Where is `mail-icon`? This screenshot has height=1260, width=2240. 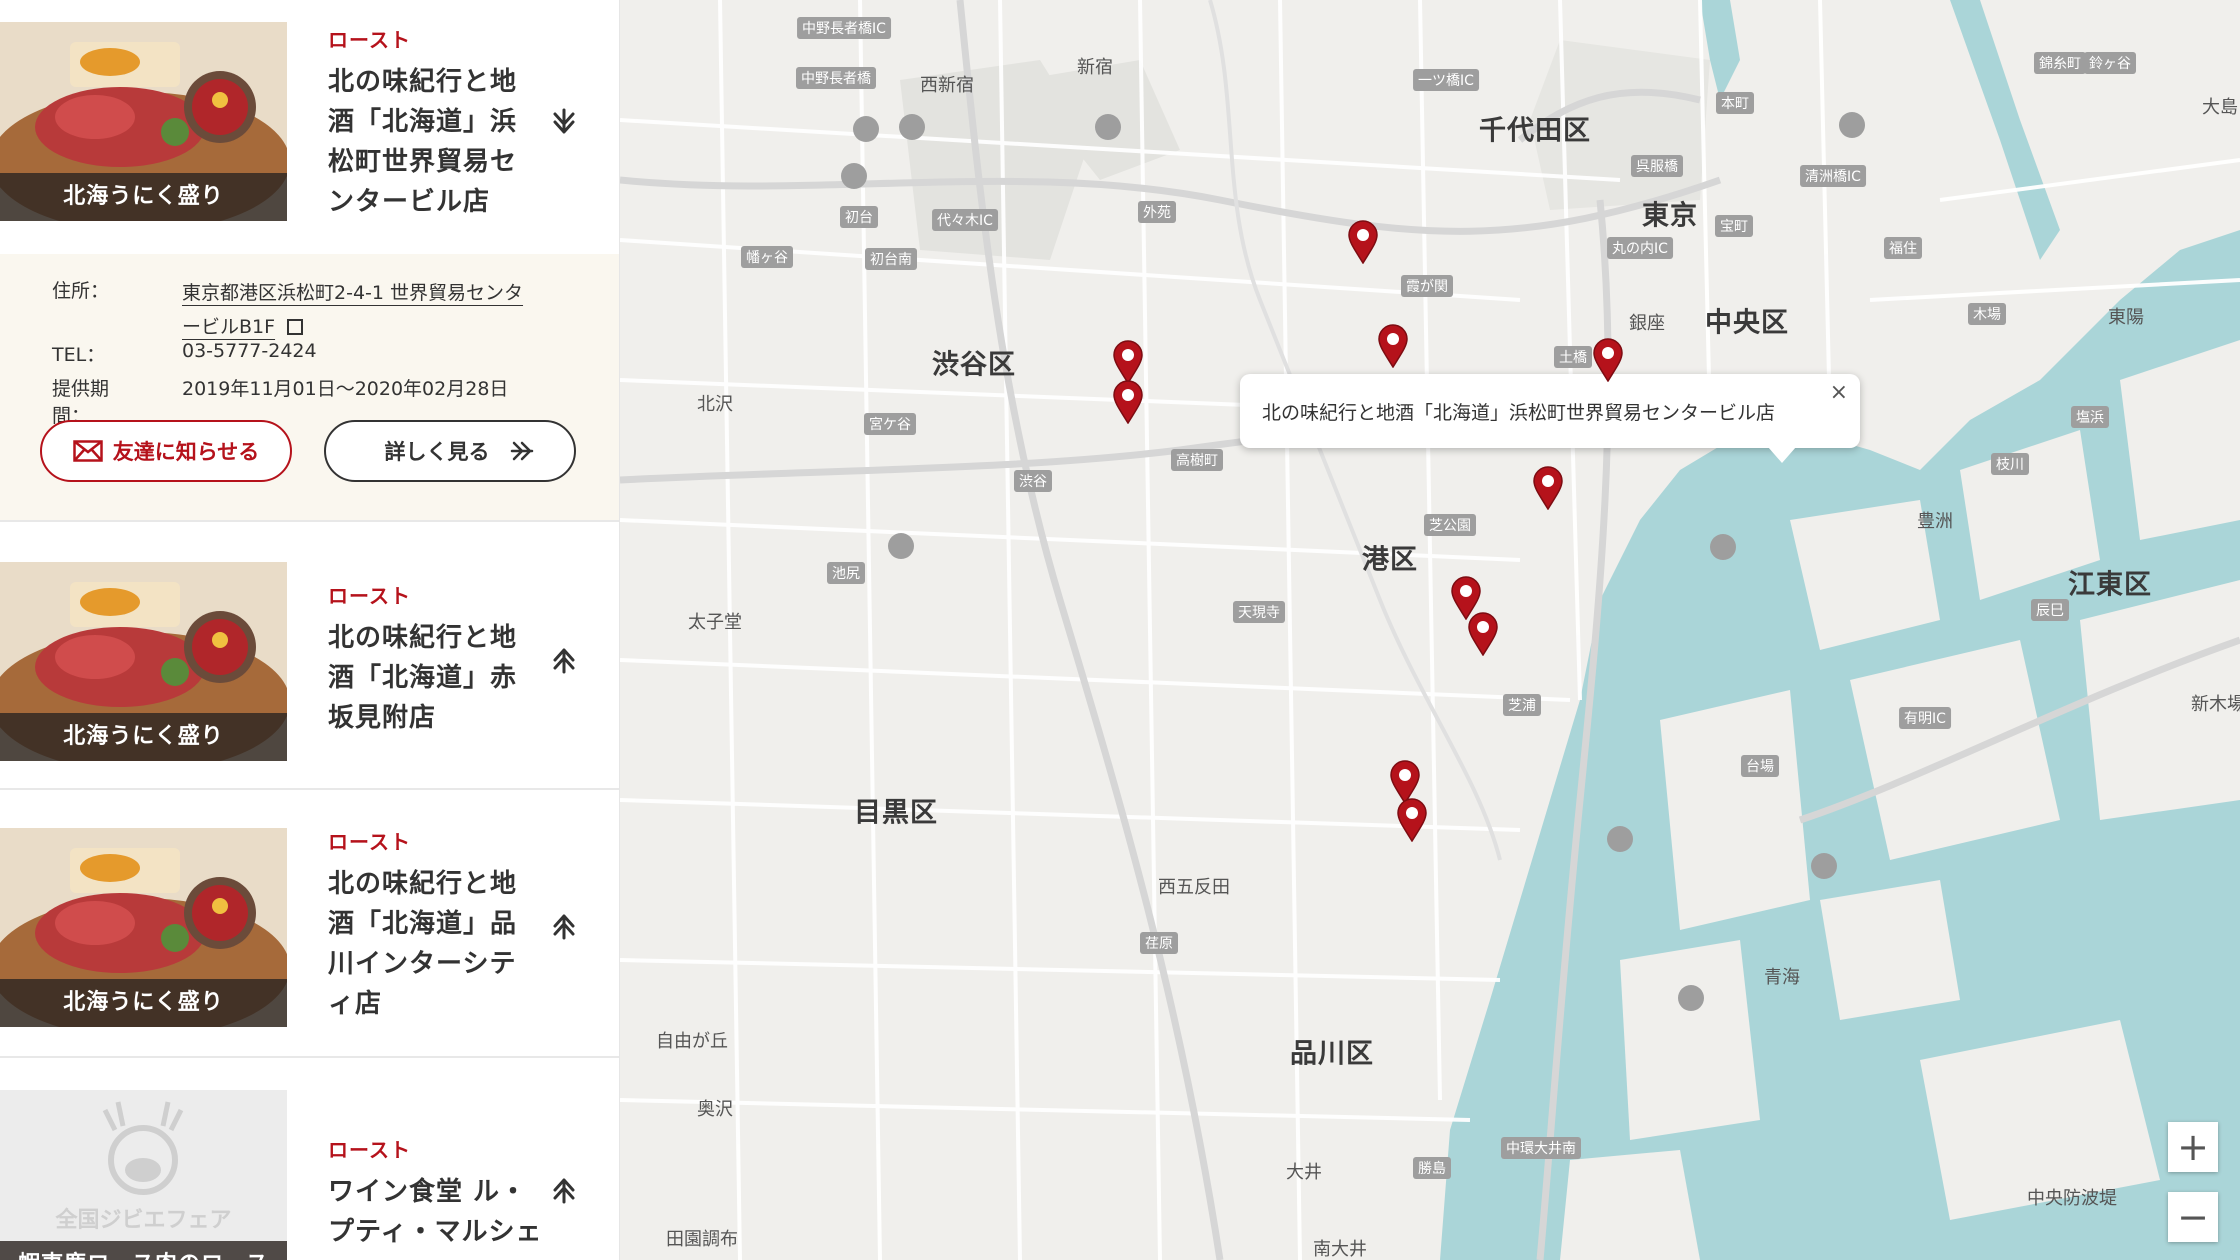 mail-icon is located at coordinates (87, 451).